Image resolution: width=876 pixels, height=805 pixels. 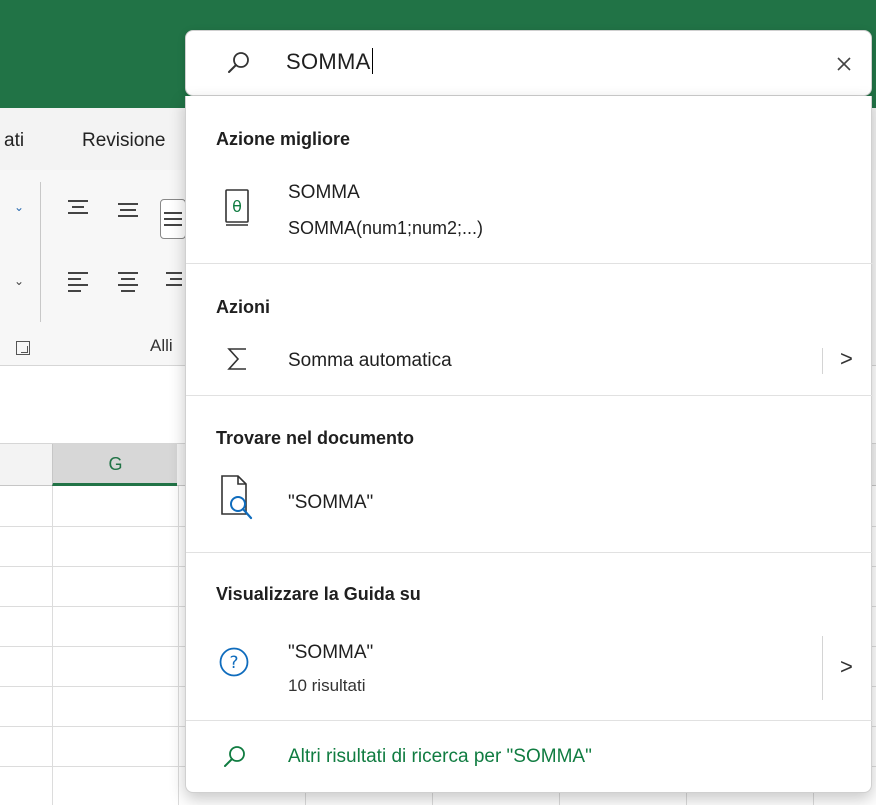 What do you see at coordinates (114, 465) in the screenshot?
I see `column-header-g: G` at bounding box center [114, 465].